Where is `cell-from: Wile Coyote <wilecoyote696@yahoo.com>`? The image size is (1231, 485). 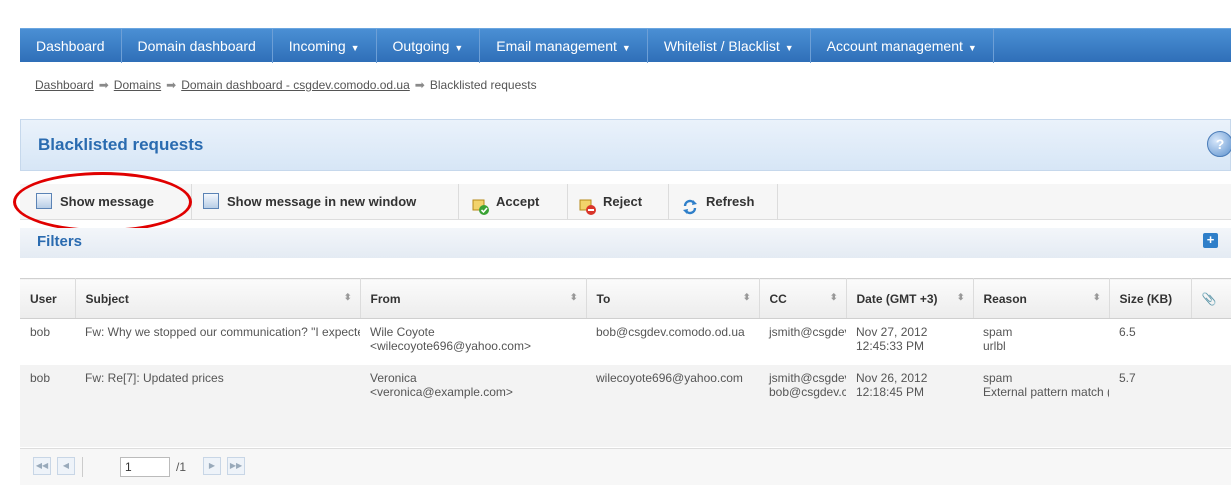 cell-from: Wile Coyote <wilecoyote696@yahoo.com> is located at coordinates (473, 341).